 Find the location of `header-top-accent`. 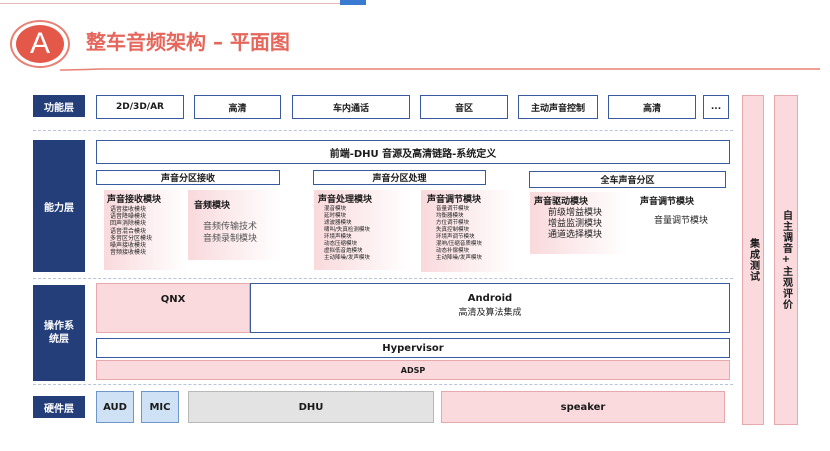

header-top-accent is located at coordinates (353, 2).